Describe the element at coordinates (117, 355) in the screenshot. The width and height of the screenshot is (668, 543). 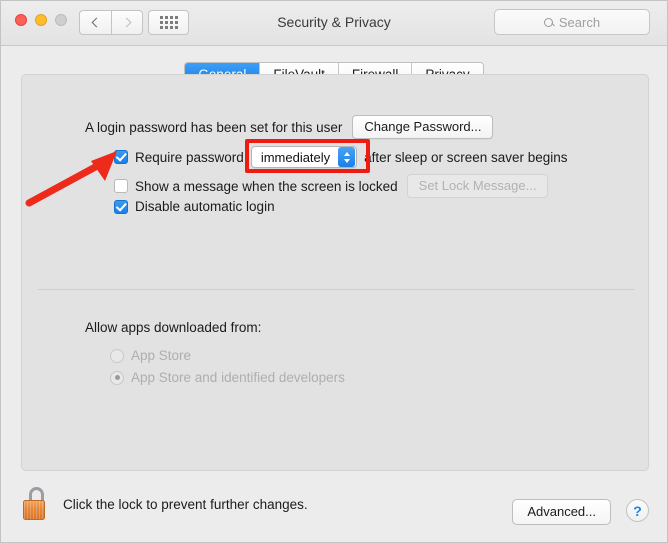
I see `app-store-radio` at that location.